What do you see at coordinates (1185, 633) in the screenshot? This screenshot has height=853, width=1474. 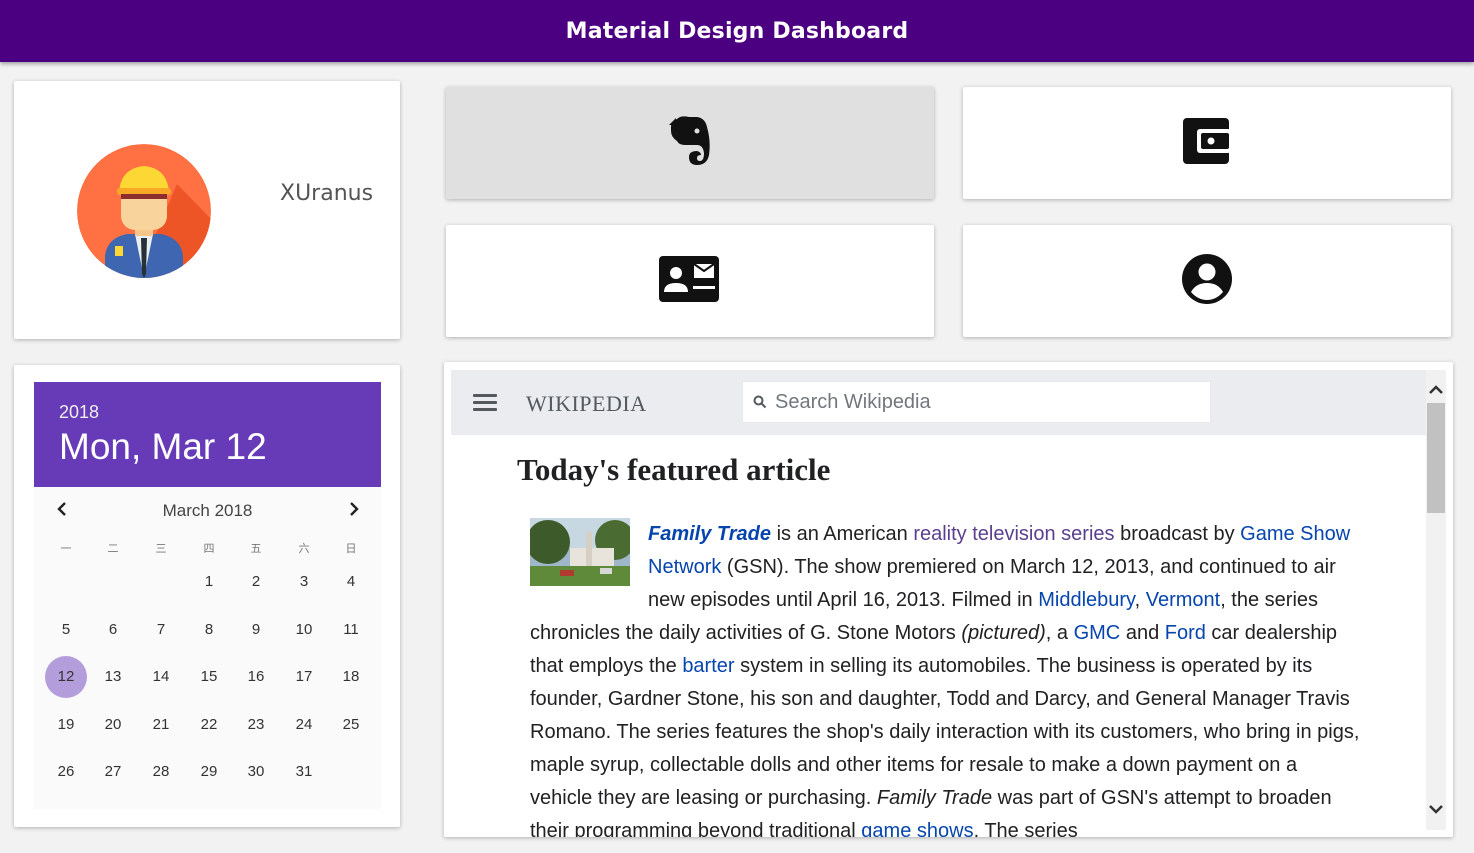 I see `link-ford: Ford` at bounding box center [1185, 633].